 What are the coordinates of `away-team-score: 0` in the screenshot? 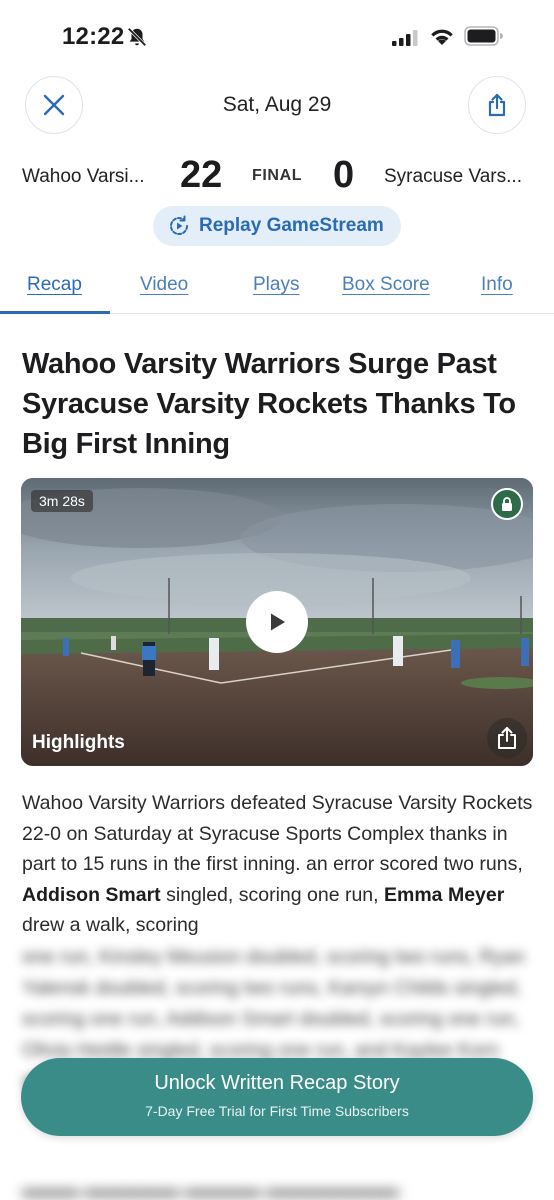 It's located at (344, 175).